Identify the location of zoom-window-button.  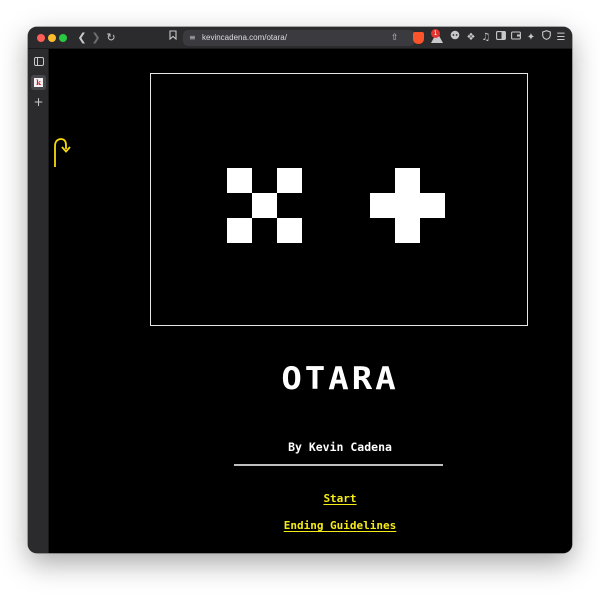
(63, 38).